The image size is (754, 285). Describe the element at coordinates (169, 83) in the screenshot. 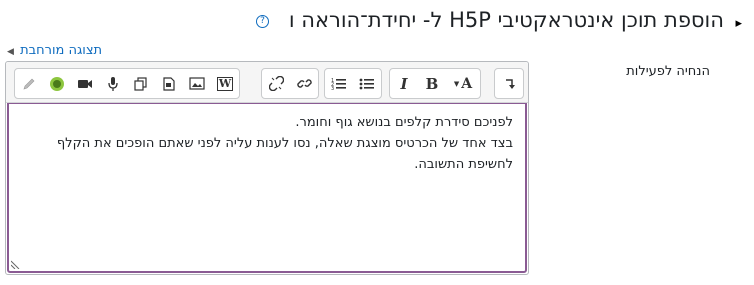

I see `media-icon` at that location.